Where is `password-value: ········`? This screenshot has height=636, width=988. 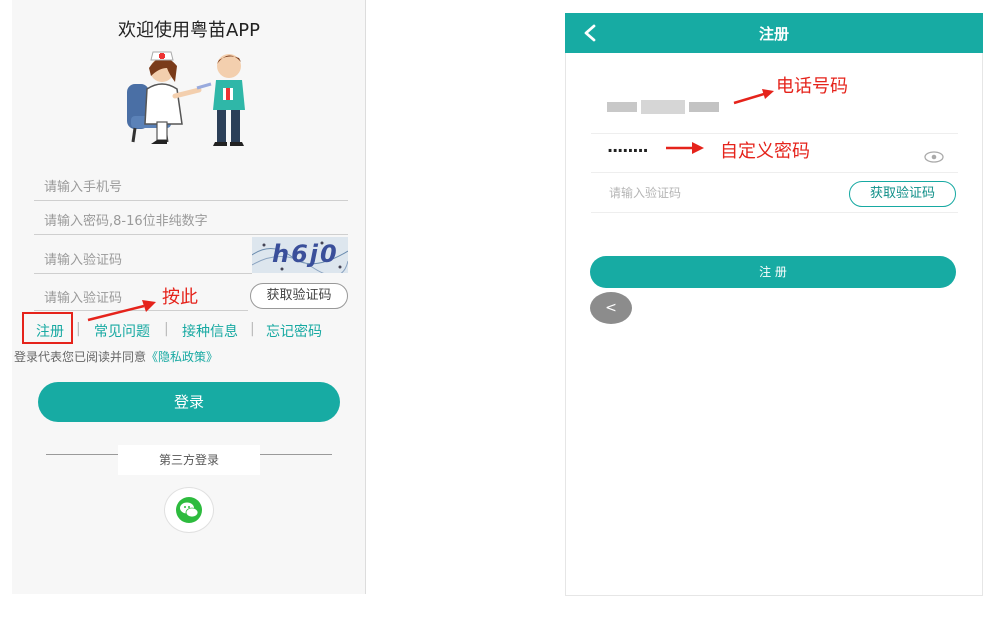
password-value: ········ is located at coordinates (628, 150).